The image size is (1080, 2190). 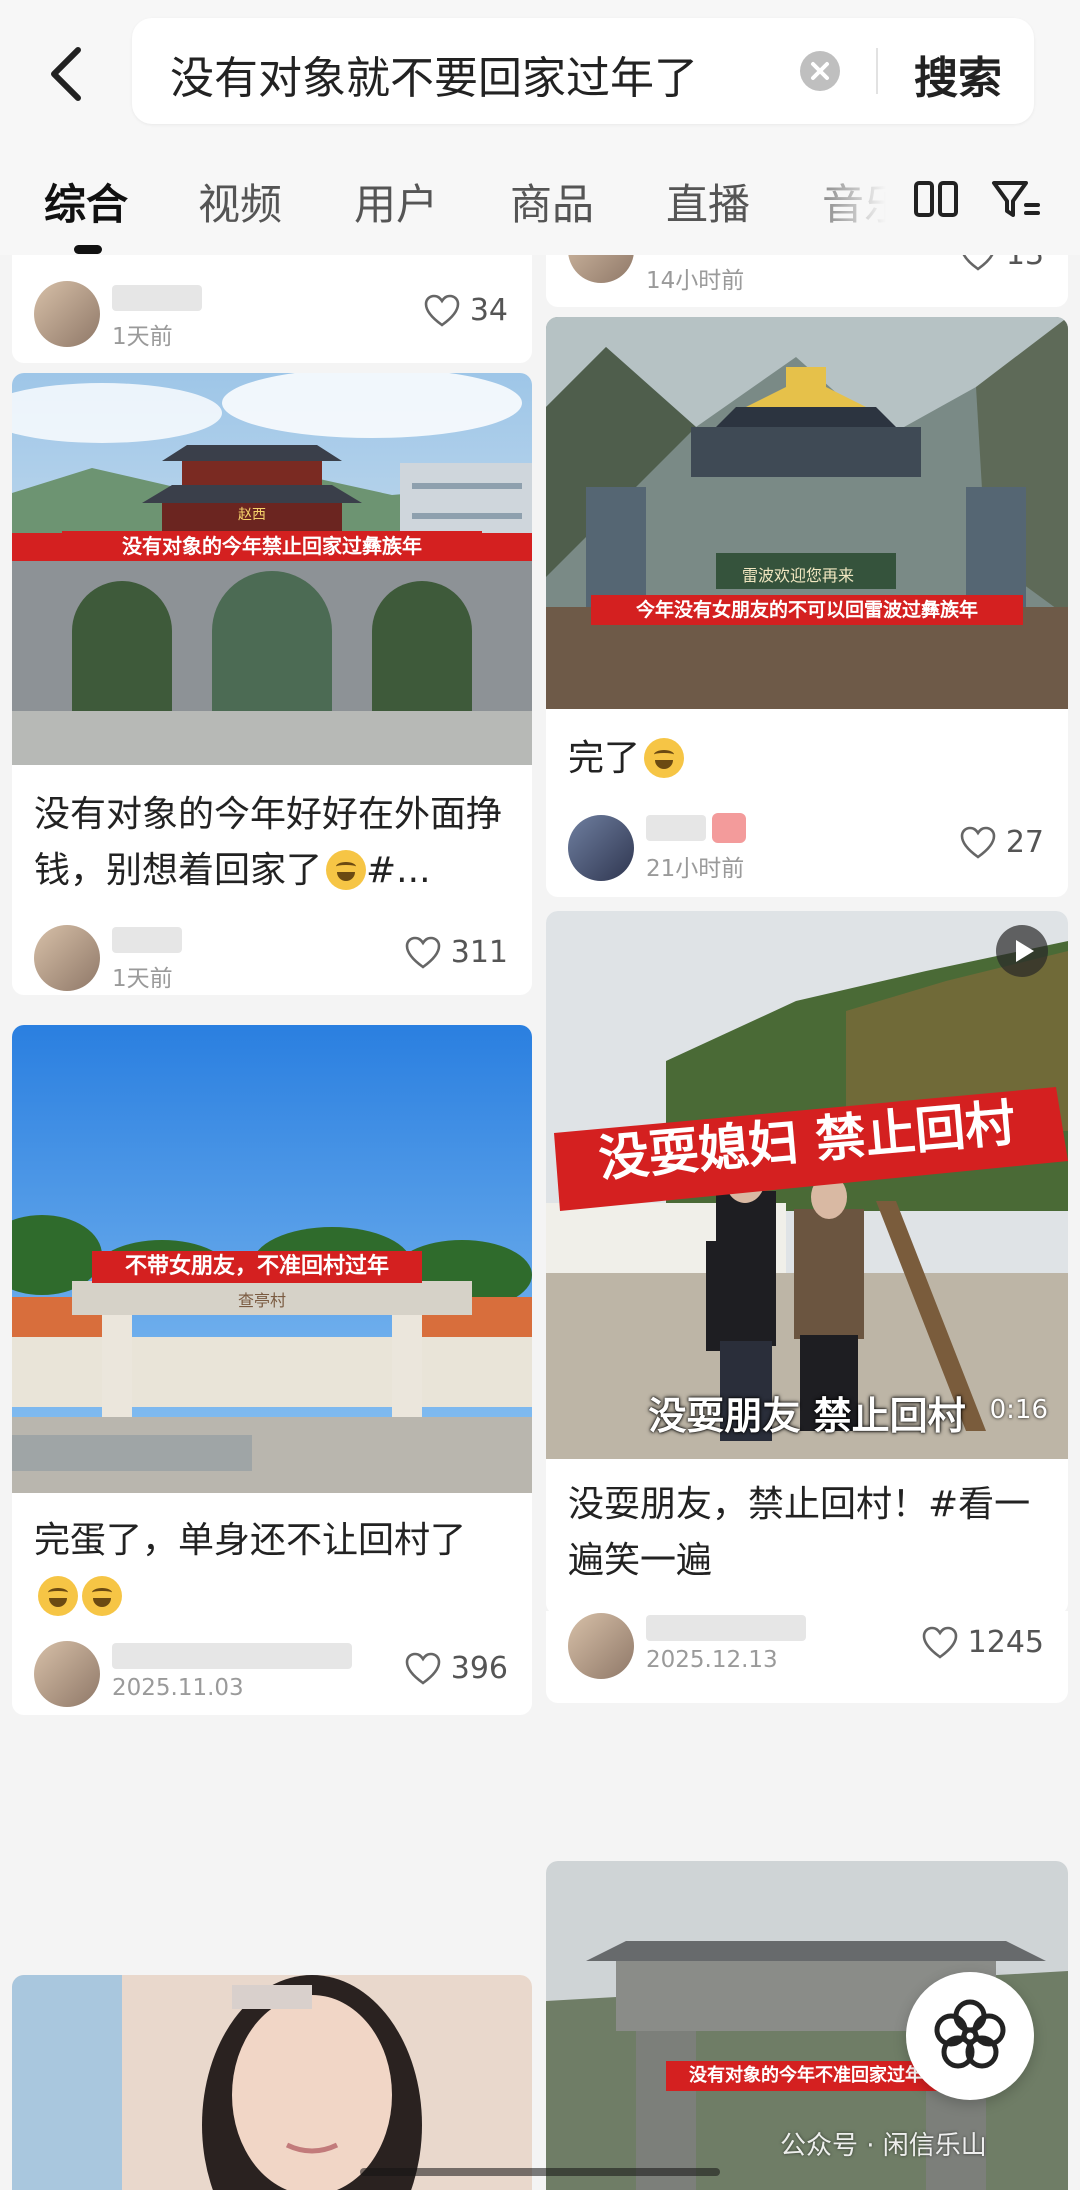 I want to click on play-icon, so click(x=1022, y=951).